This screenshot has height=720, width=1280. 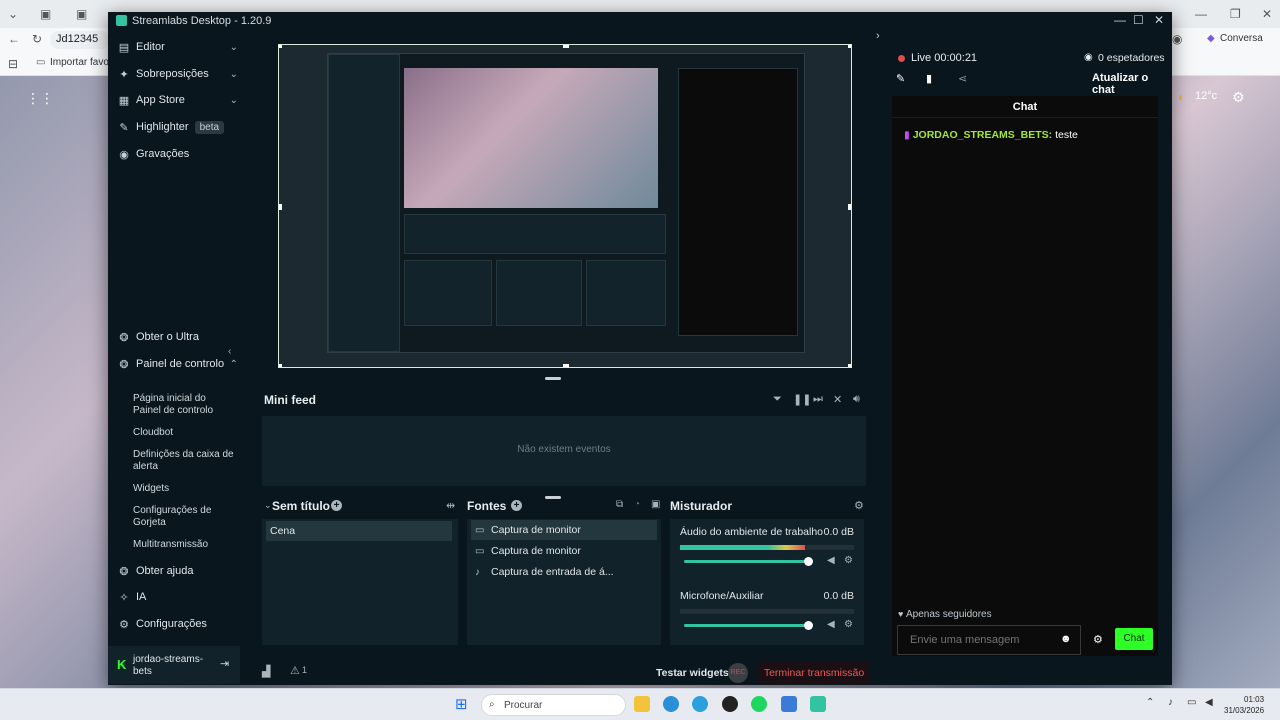 I want to click on group-icon: ◔, so click(x=637, y=504).